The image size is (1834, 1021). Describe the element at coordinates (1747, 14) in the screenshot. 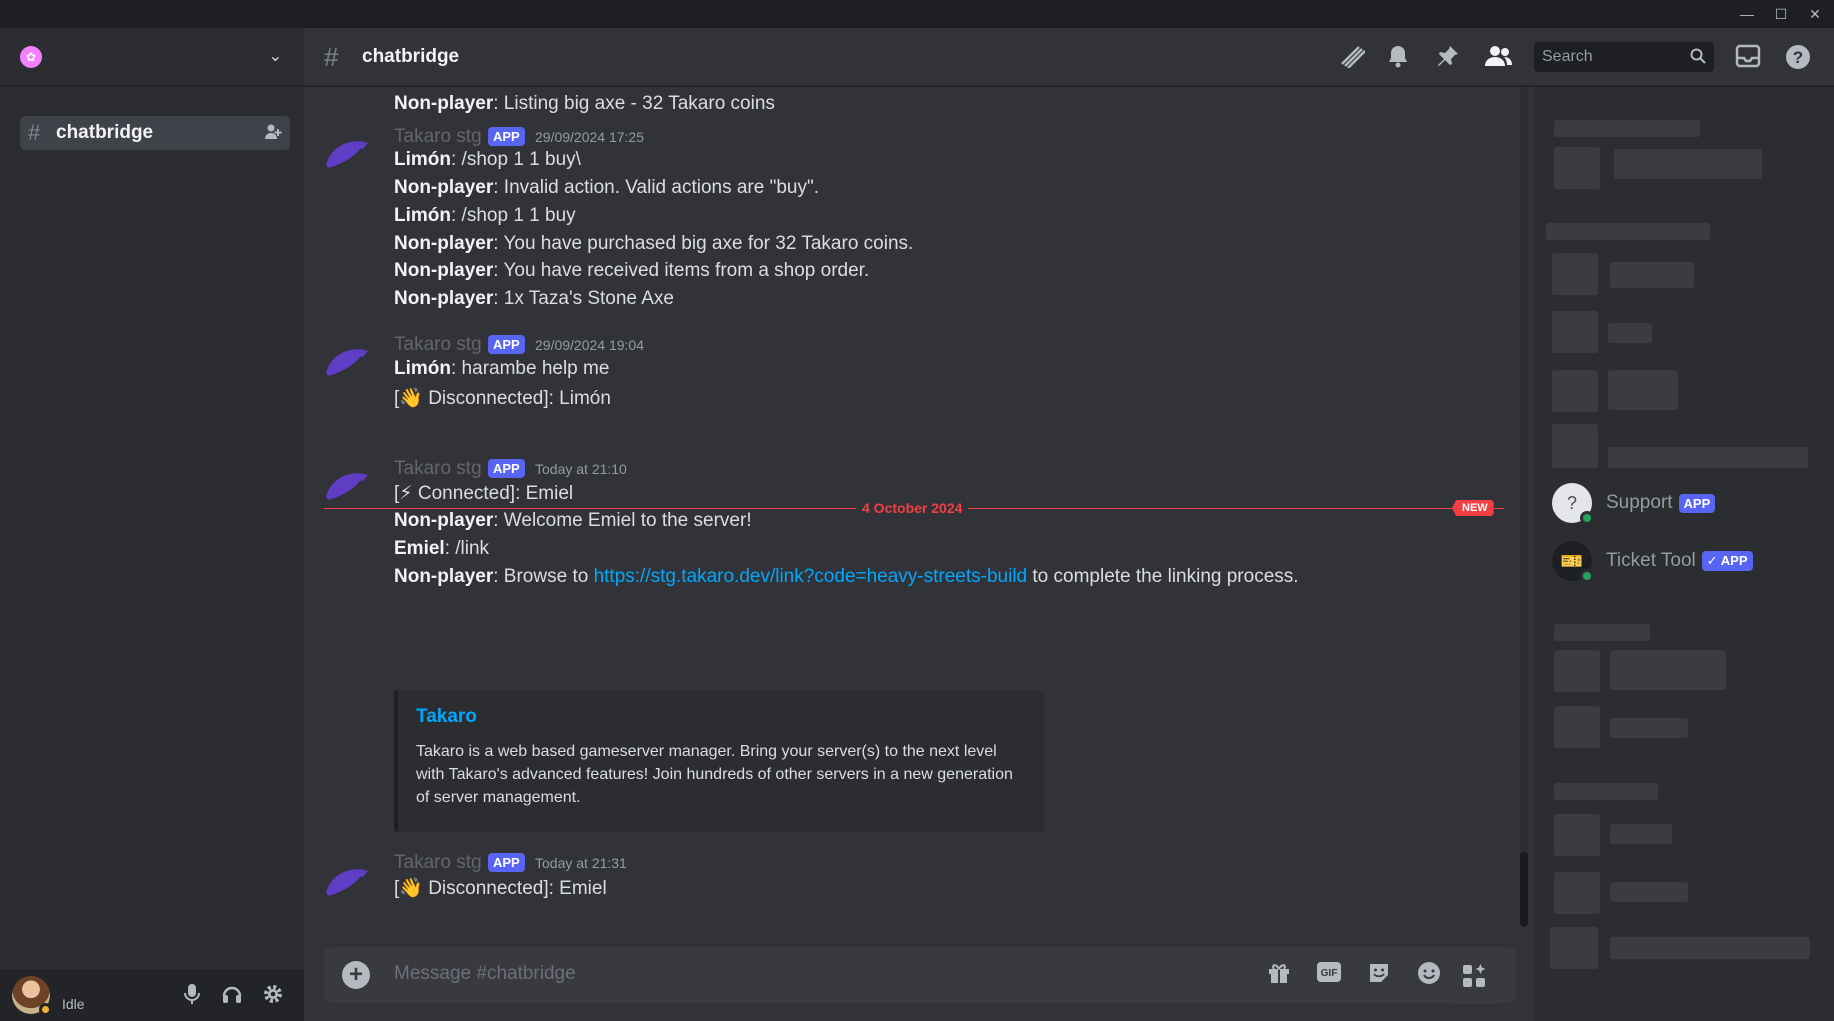

I see `minimize-button: —` at that location.